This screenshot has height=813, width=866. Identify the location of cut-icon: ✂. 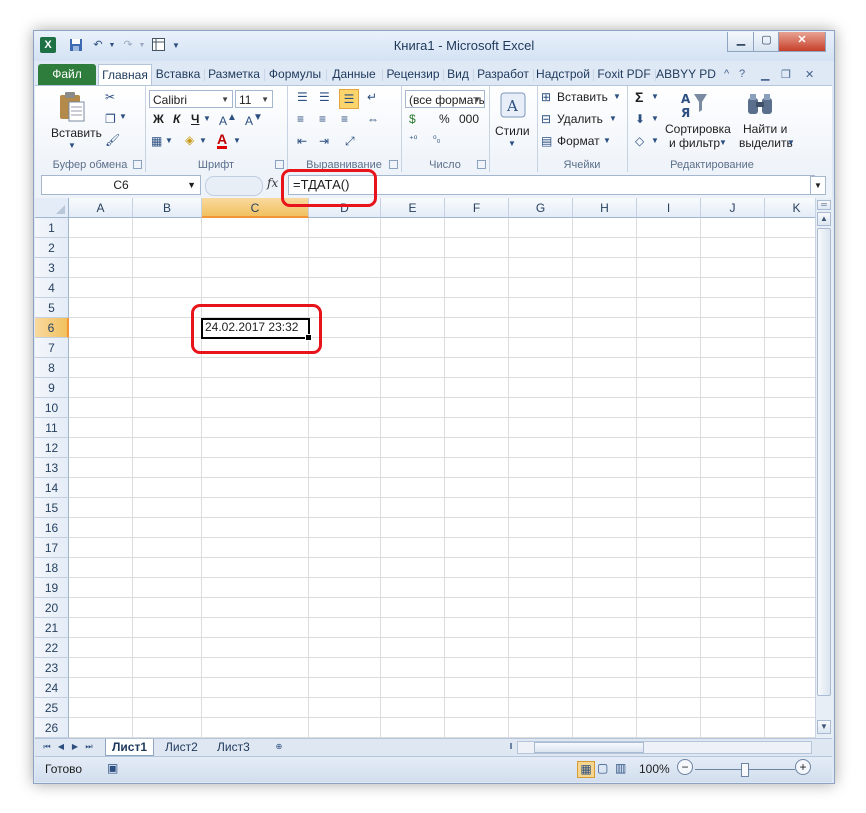
(110, 97).